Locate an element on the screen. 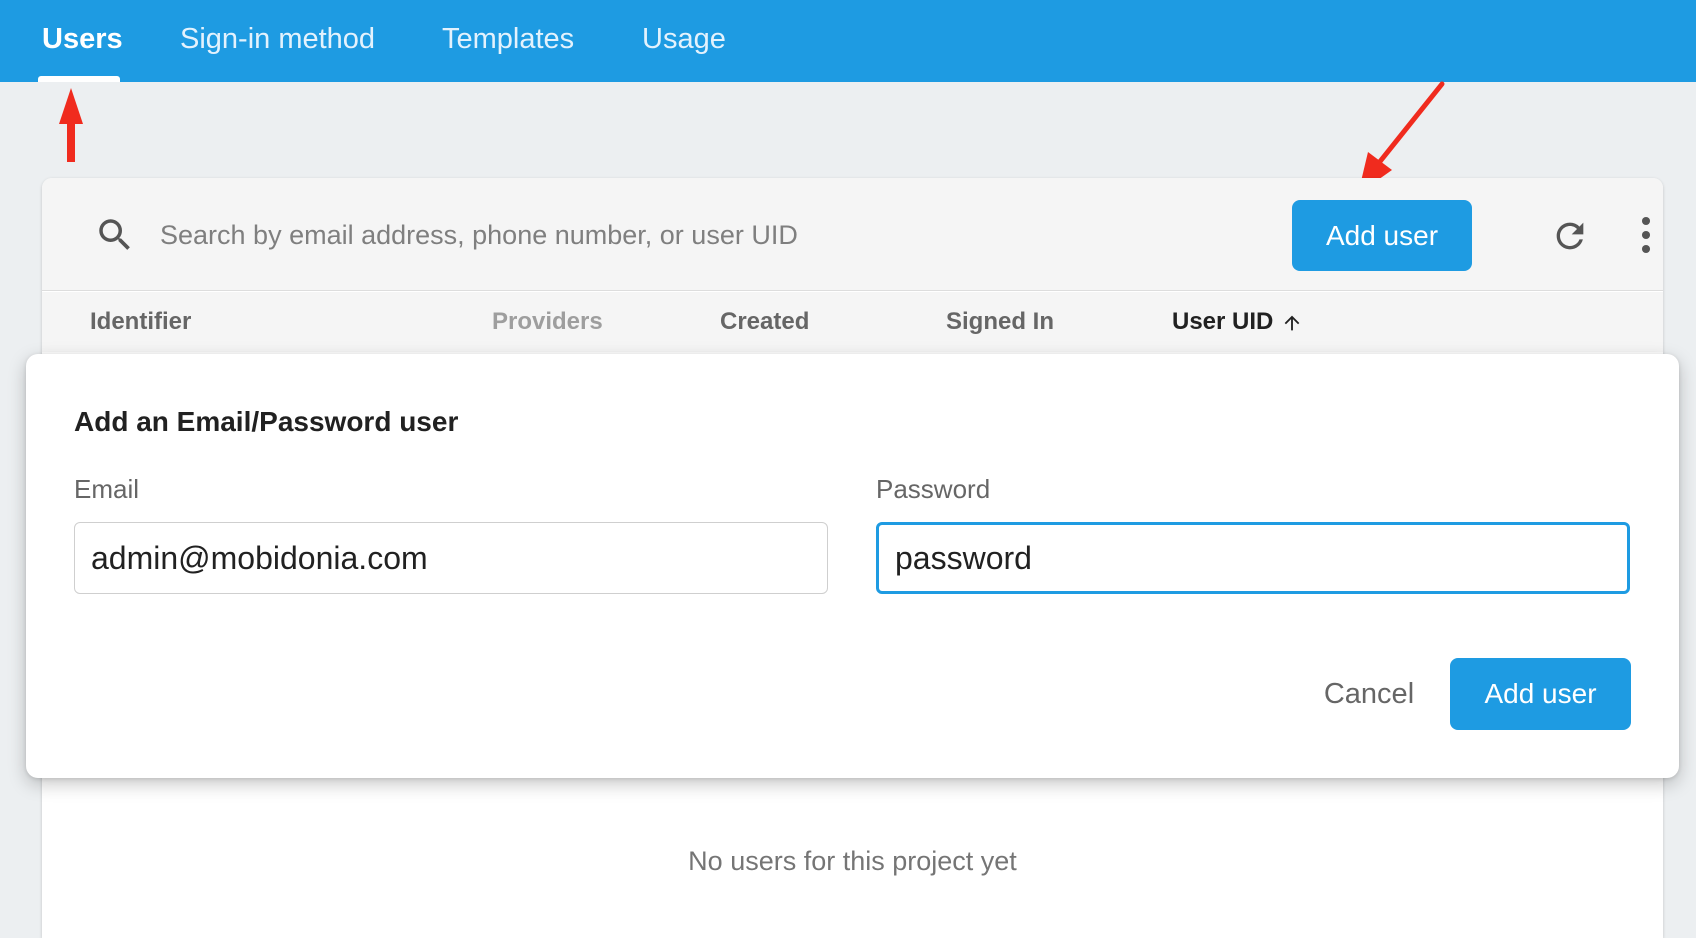  more-vert-icon is located at coordinates (1646, 235).